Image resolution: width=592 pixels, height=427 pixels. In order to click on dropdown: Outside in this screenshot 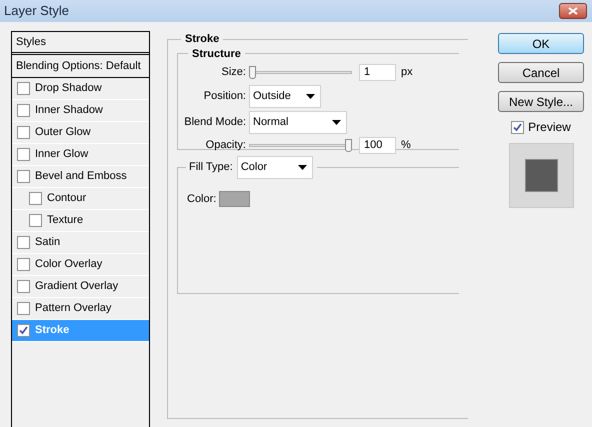, I will do `click(285, 96)`.